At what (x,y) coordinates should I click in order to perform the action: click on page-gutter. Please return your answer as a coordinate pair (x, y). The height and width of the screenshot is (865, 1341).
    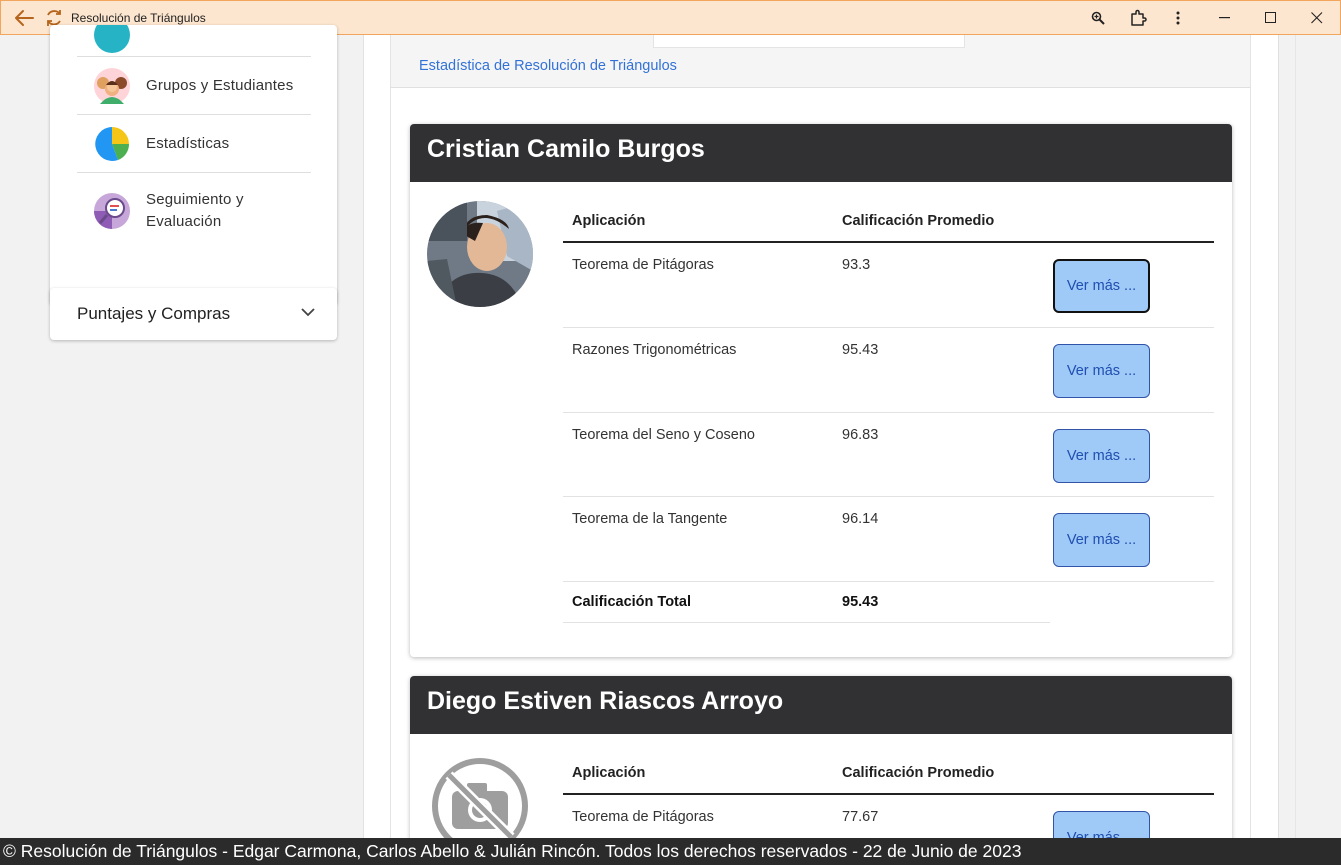
    Looking at the image, I should click on (1310, 436).